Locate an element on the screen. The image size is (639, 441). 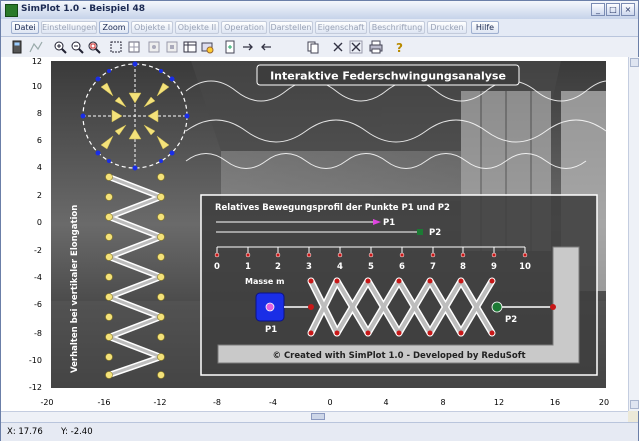
p2-marker-icon is located at coordinates (420, 232).